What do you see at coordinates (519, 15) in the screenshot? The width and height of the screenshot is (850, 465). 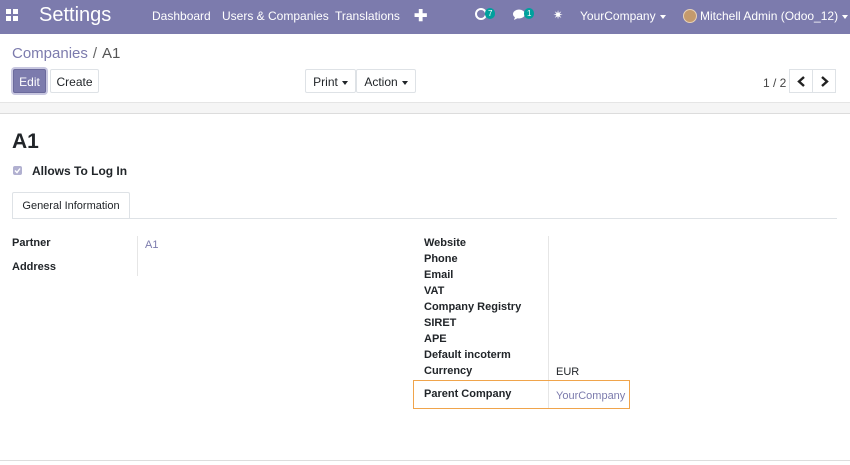 I see `messages-icon` at bounding box center [519, 15].